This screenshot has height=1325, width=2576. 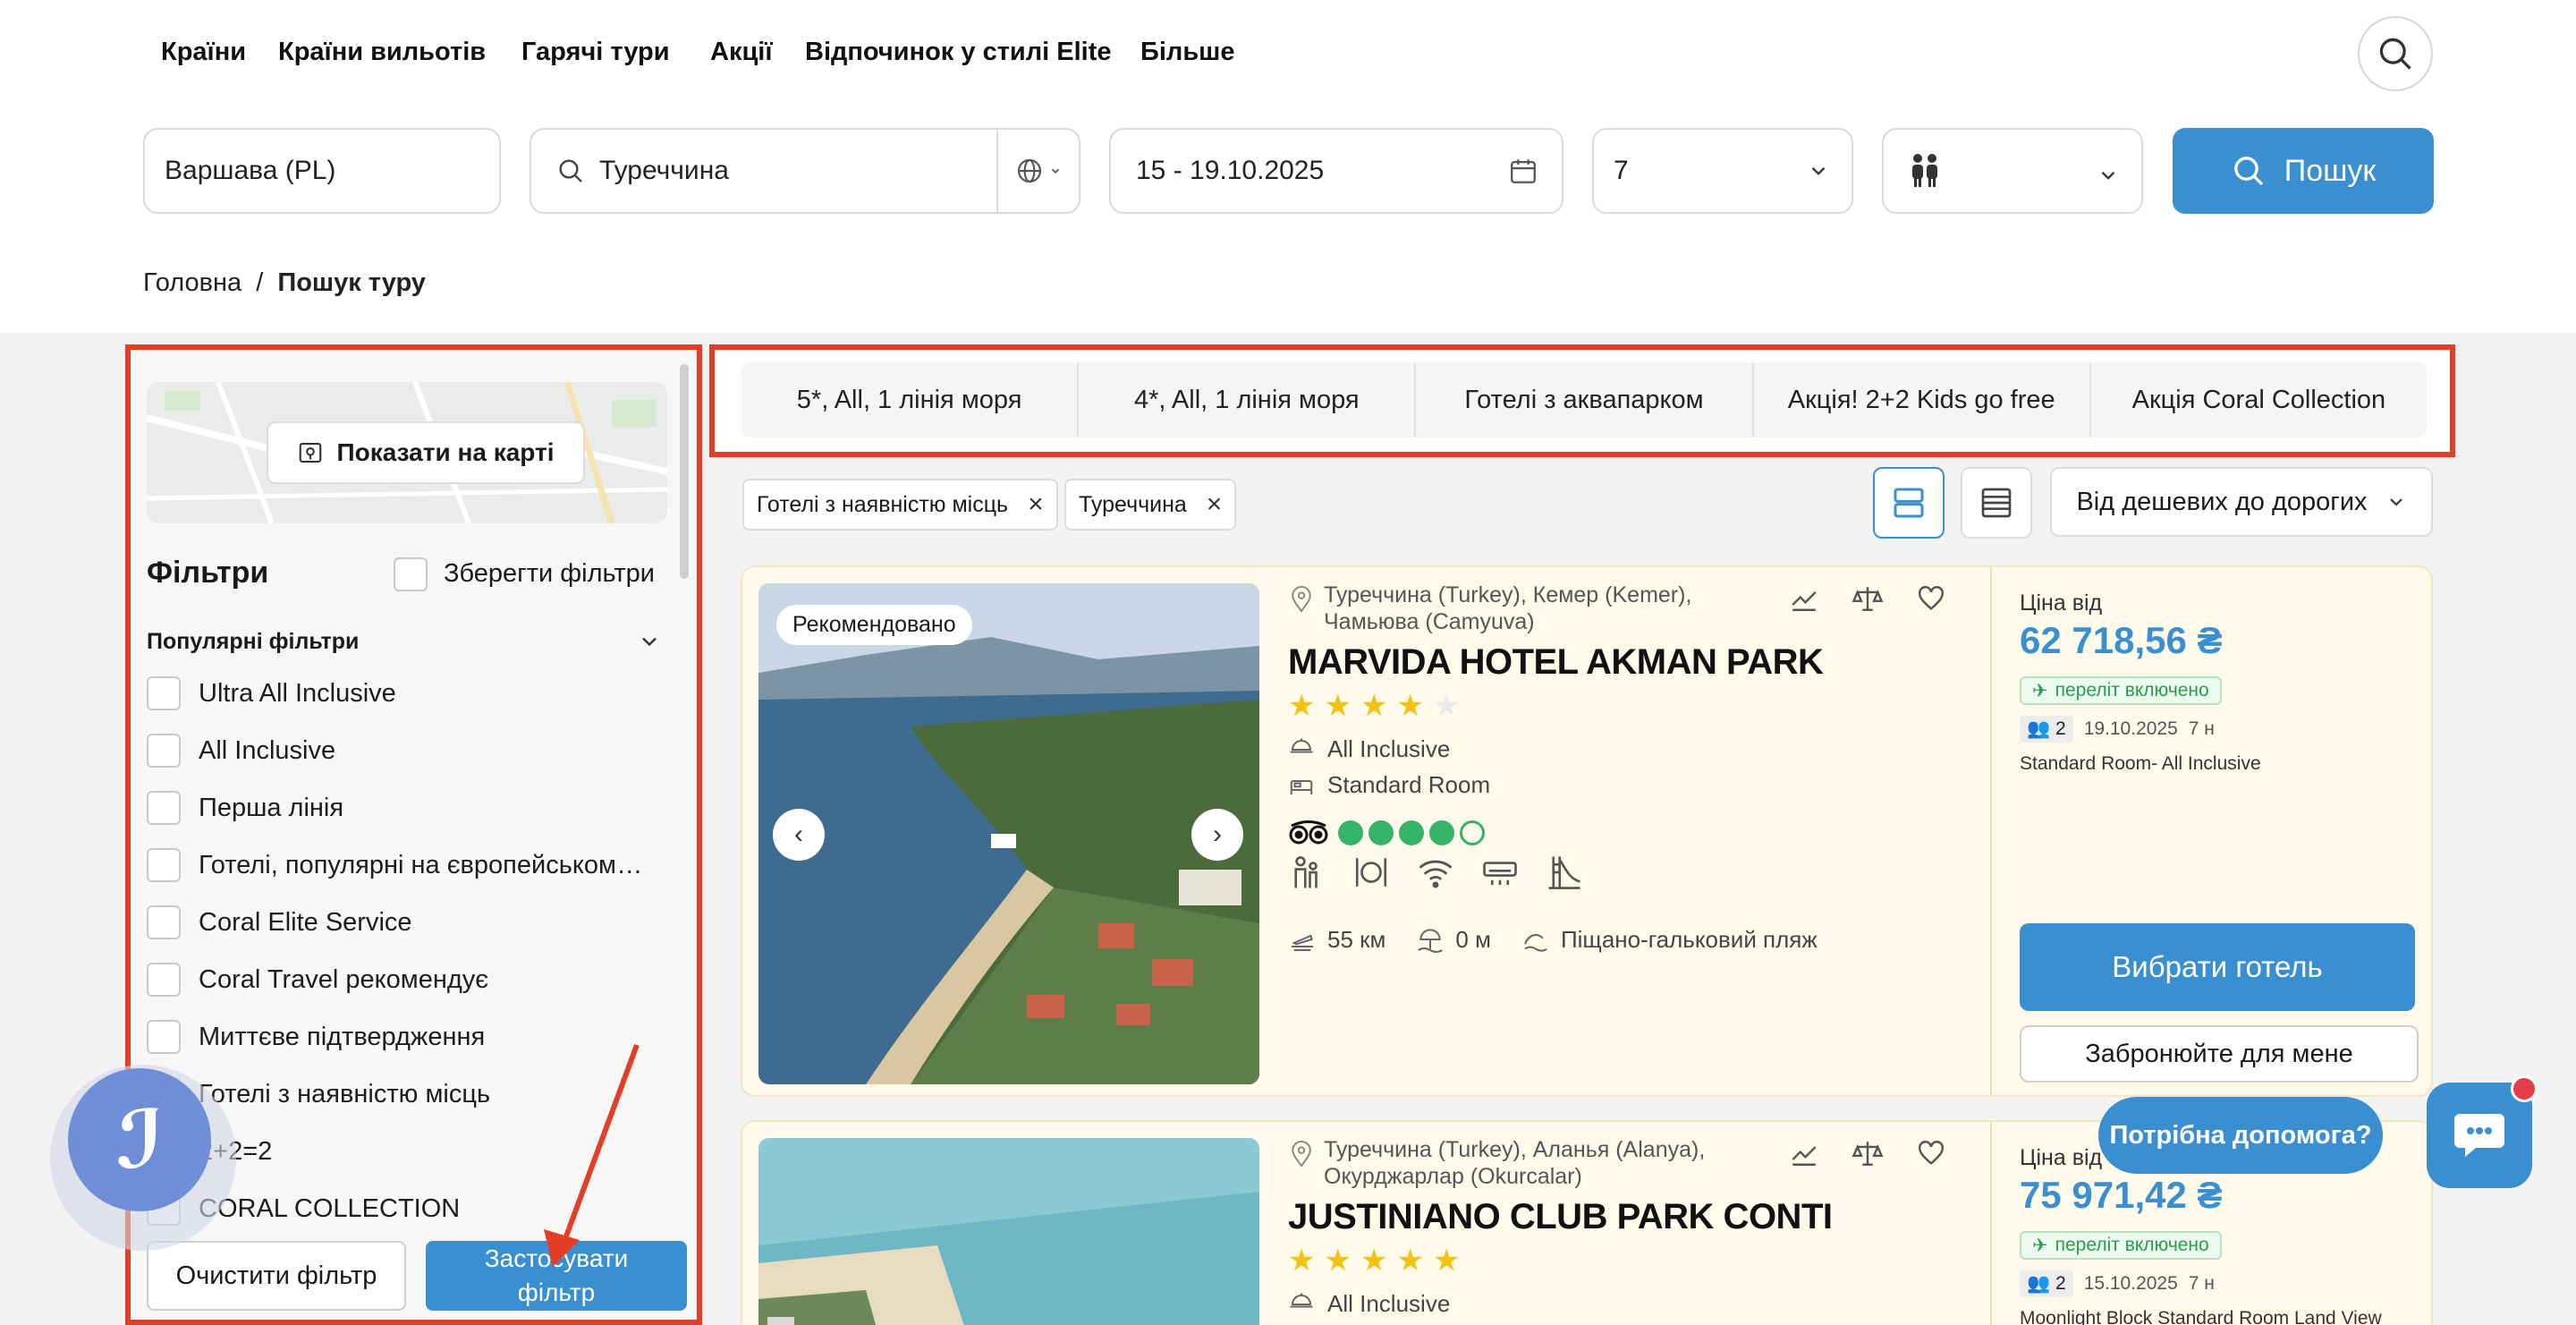 I want to click on amenities-row, so click(x=1435, y=872).